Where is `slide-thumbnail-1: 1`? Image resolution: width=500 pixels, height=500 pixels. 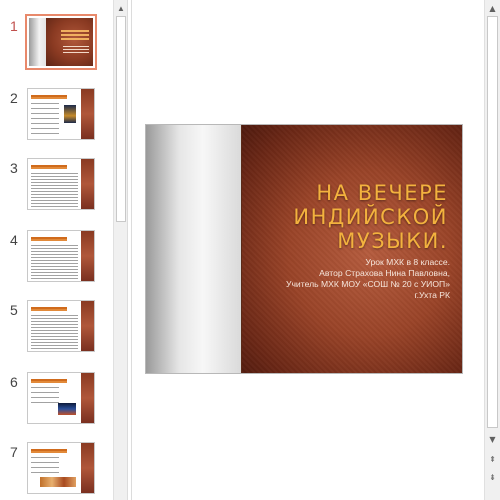
slide-thumbnail-1: 1 is located at coordinates (56, 46).